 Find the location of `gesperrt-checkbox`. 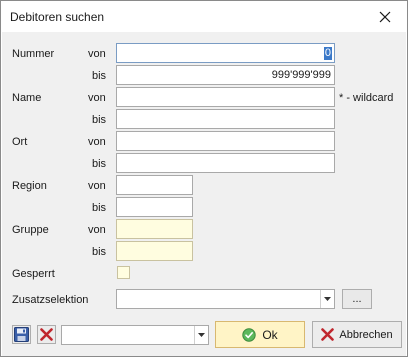

gesperrt-checkbox is located at coordinates (123, 272).